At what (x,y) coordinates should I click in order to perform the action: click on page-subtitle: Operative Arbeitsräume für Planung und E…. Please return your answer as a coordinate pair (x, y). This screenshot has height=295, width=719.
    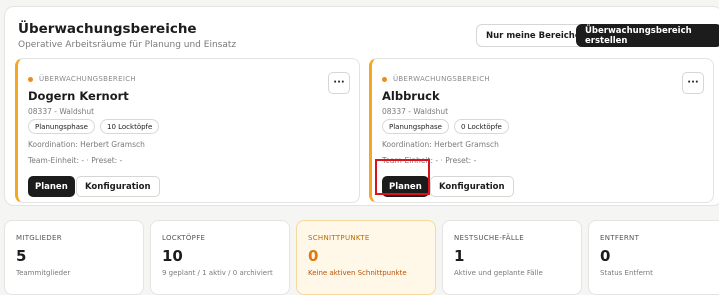
    Looking at the image, I should click on (127, 45).